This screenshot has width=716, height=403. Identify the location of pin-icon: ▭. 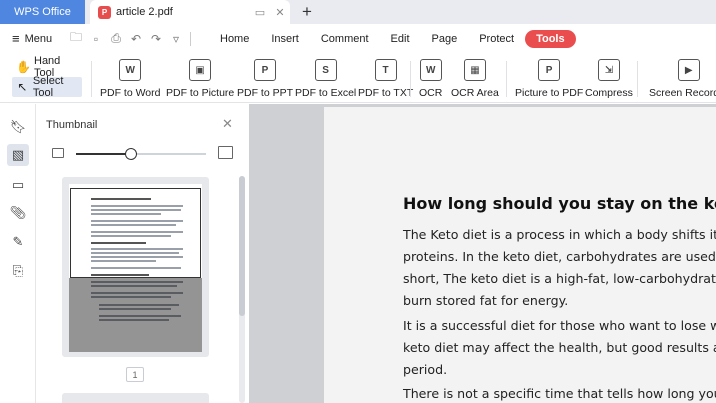
(260, 12).